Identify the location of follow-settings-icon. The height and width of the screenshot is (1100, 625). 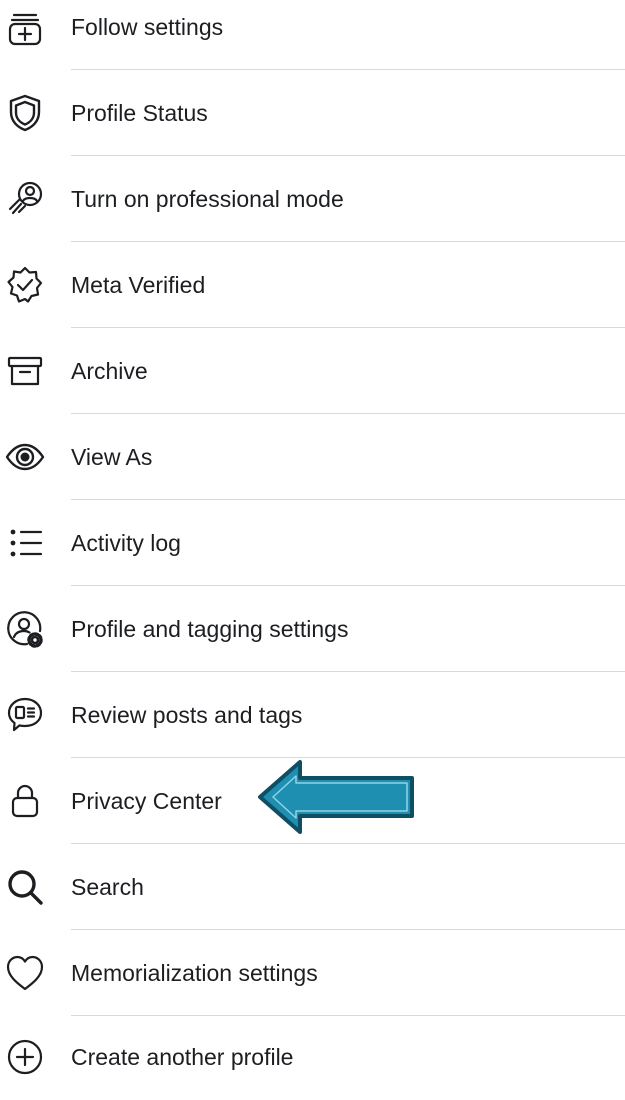
(25, 27).